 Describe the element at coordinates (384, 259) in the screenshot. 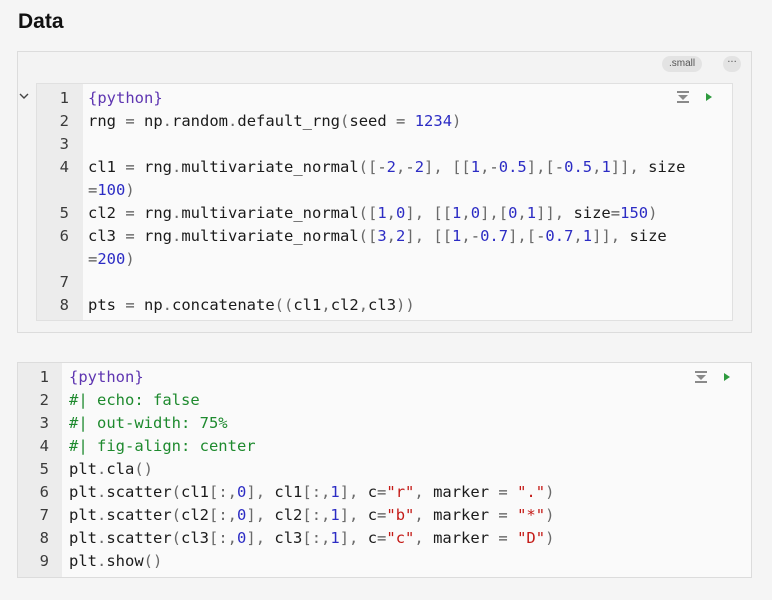

I see `code-line: =200)` at that location.